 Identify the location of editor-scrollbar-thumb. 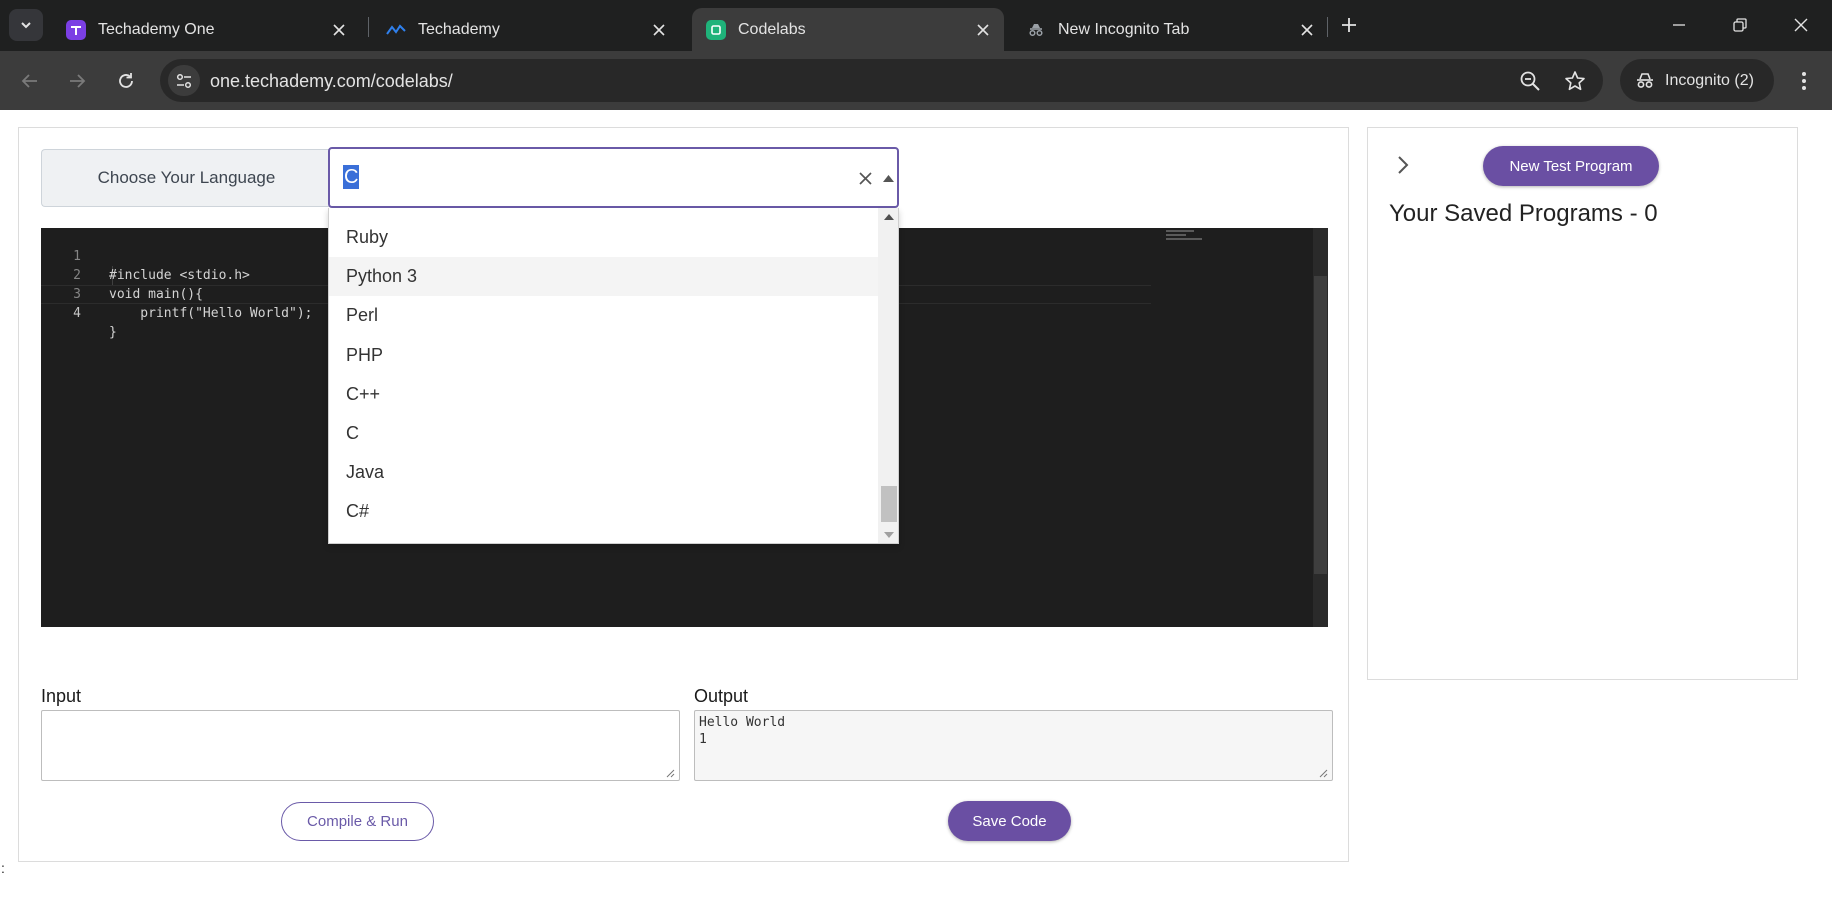
(1320, 425).